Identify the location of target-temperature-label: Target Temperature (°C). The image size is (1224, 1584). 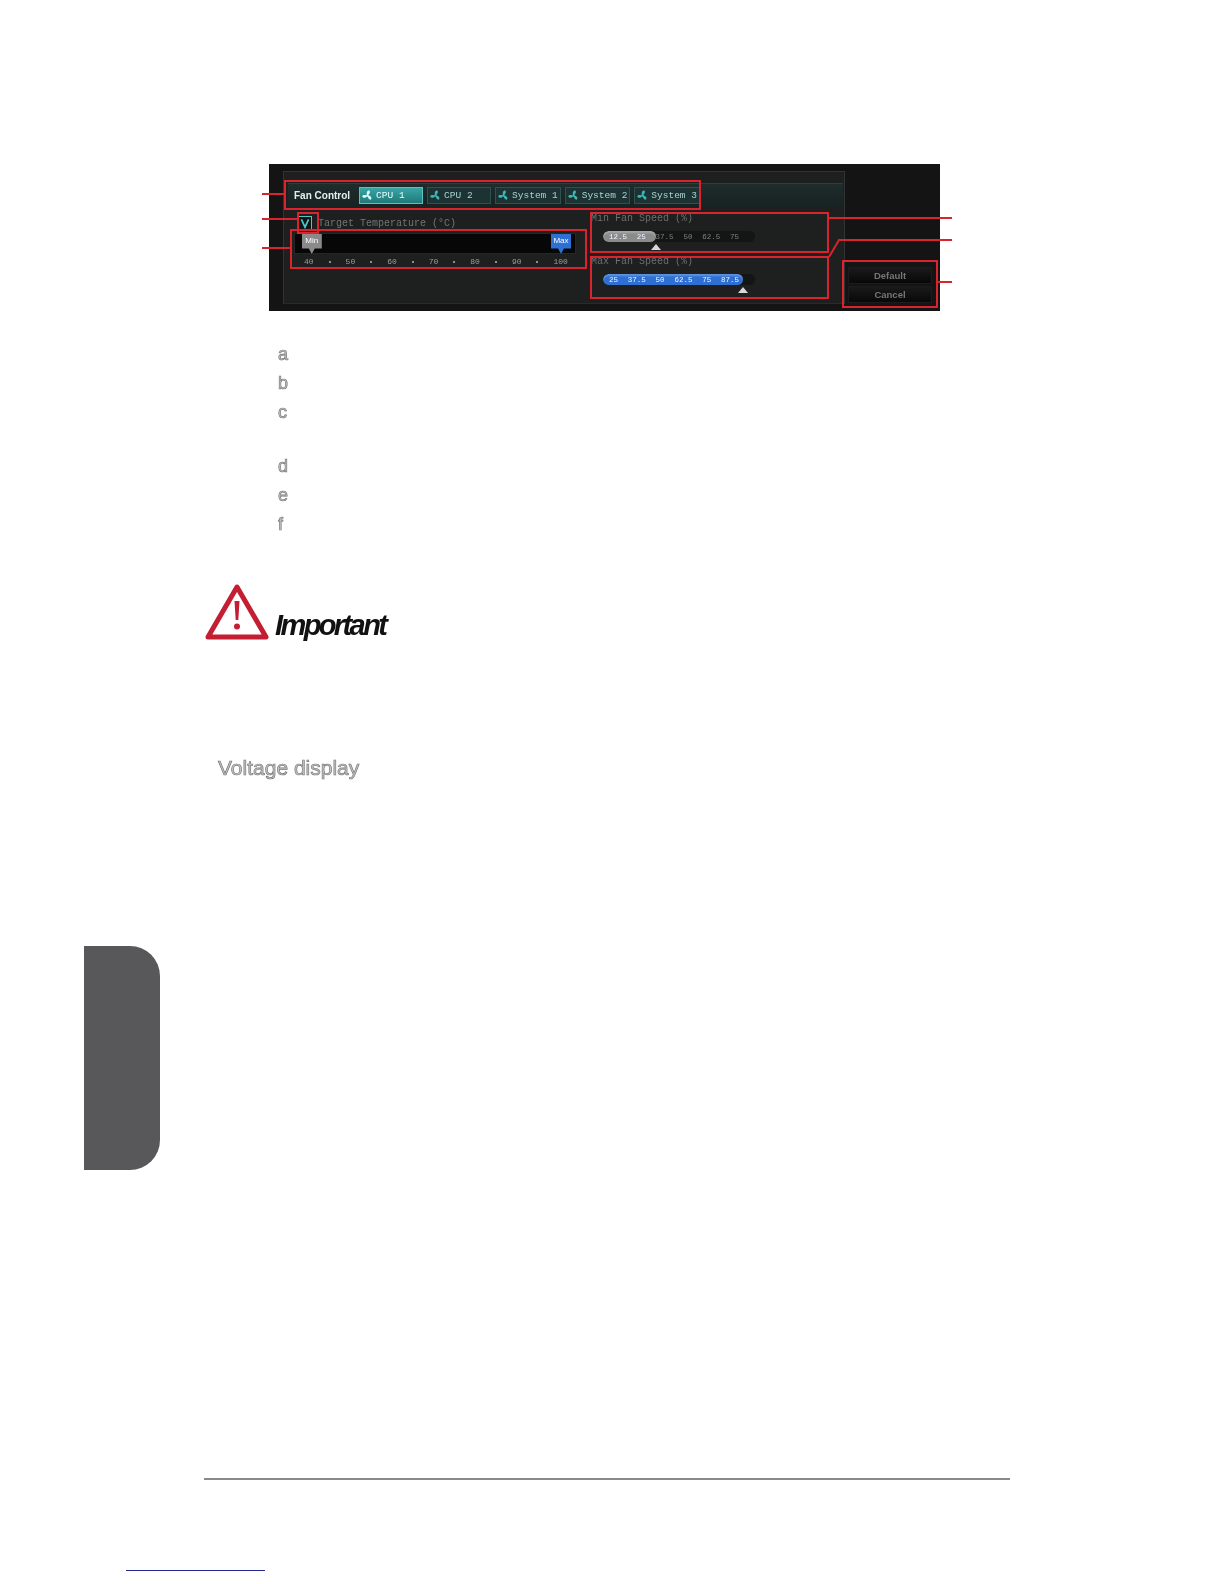
(387, 223).